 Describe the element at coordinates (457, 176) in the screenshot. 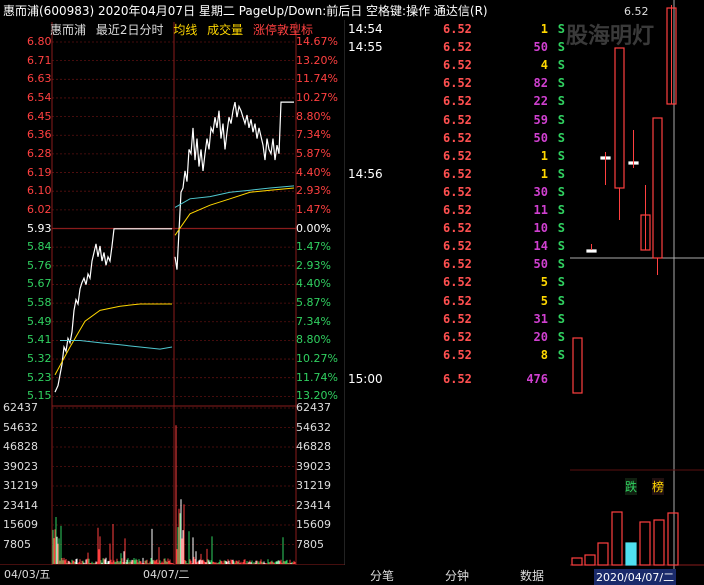

I see `tick-row: 14:56 6.52 1 S` at that location.